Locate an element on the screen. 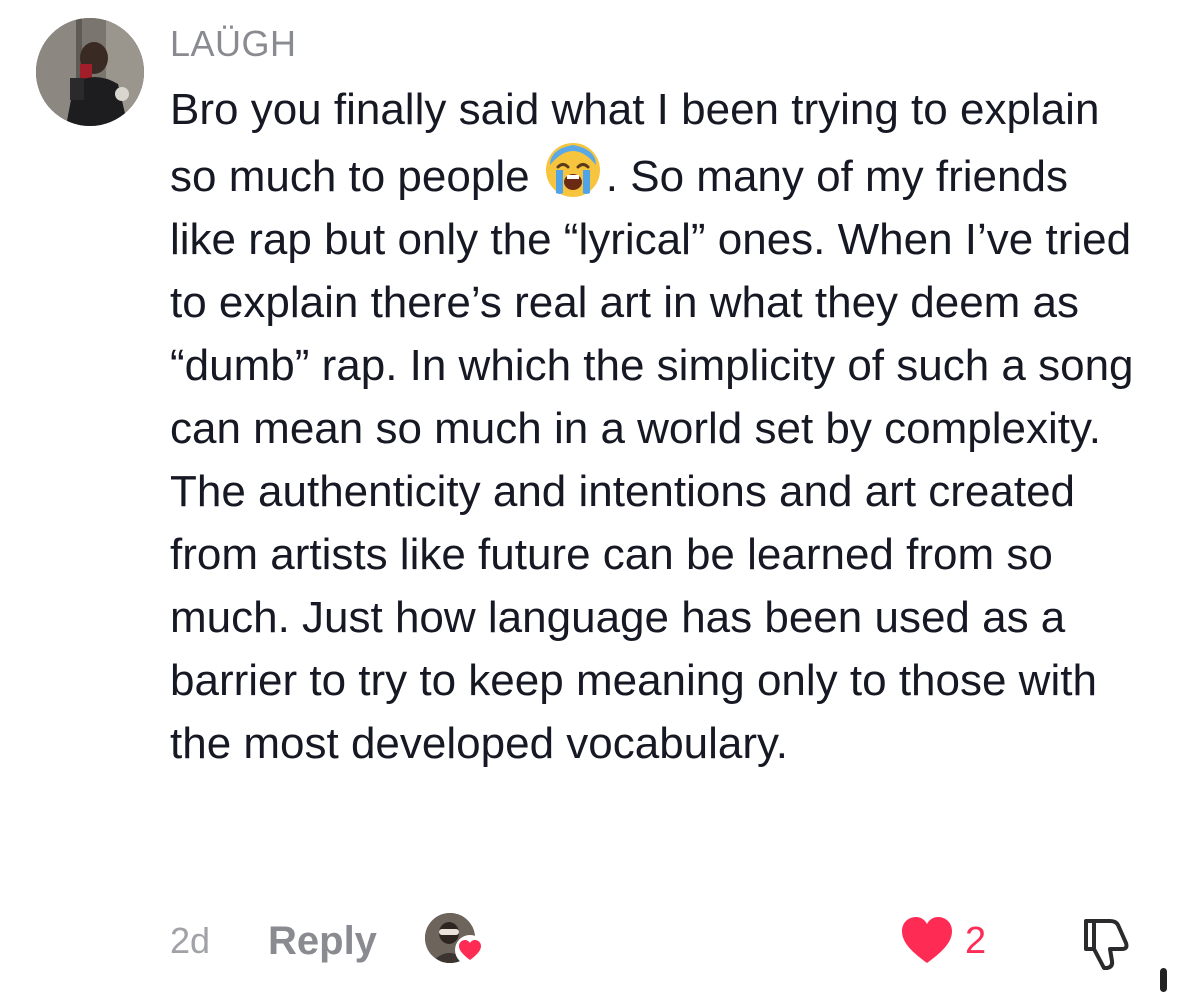 Image resolution: width=1179 pixels, height=992 pixels. loudly-crying-face-icon is located at coordinates (573, 170).